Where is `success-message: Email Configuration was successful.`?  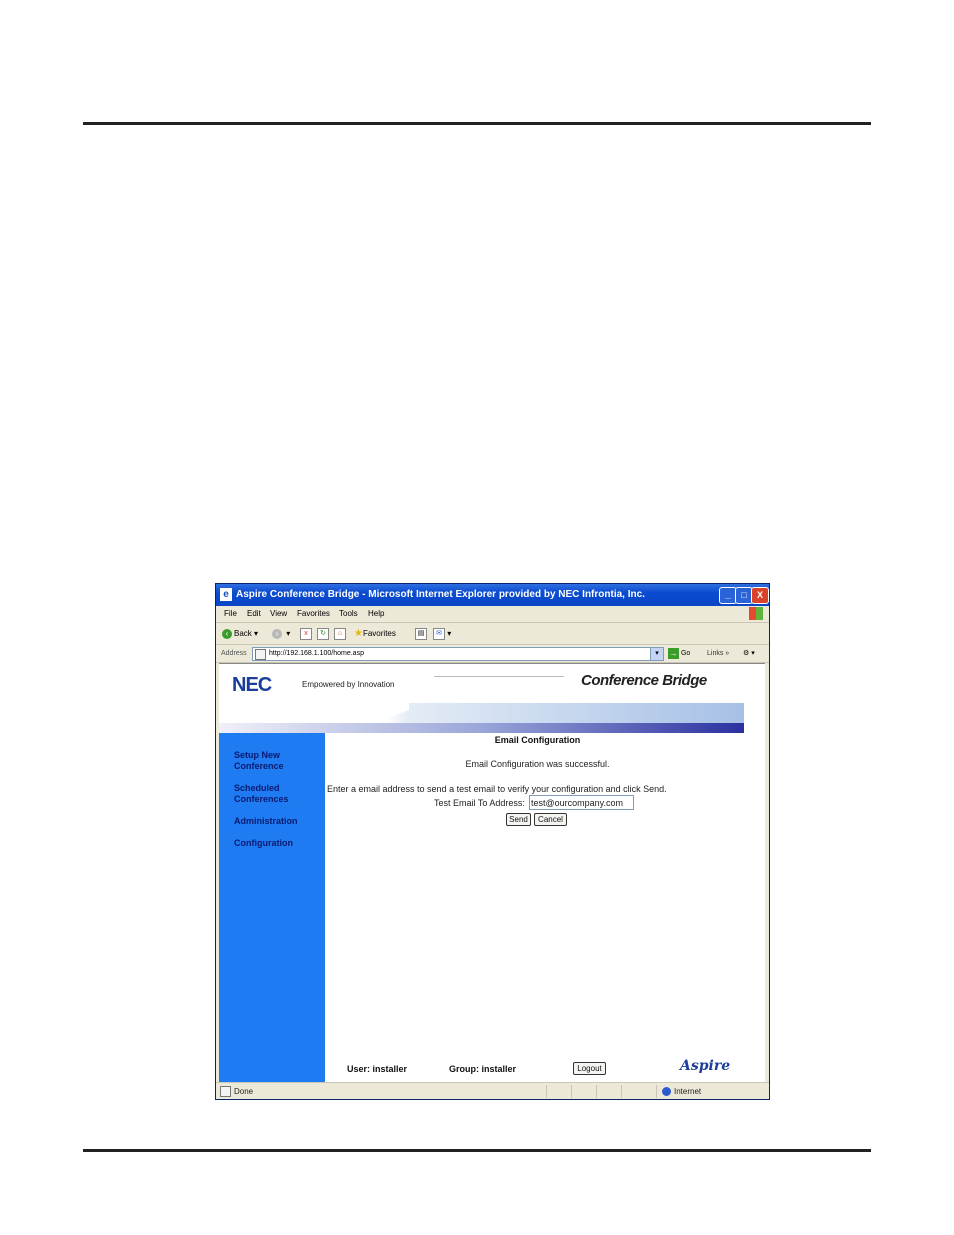
success-message: Email Configuration was successful. is located at coordinates (537, 764).